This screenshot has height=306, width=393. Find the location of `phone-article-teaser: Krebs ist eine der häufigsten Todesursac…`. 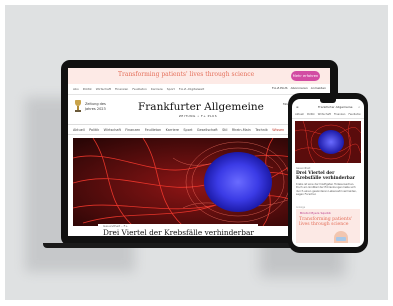

phone-article-teaser: Krebs ist eine der häufigsten Todesursac… is located at coordinates (326, 190).